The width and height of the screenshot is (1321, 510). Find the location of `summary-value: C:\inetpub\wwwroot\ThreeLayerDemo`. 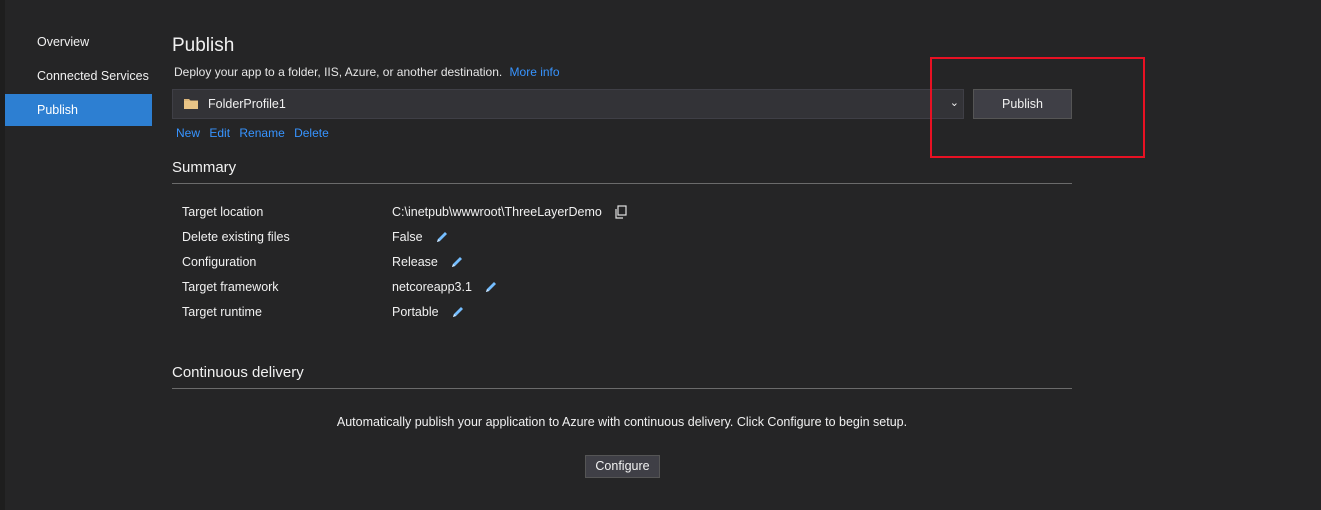

summary-value: C:\inetpub\wwwroot\ThreeLayerDemo is located at coordinates (510, 212).